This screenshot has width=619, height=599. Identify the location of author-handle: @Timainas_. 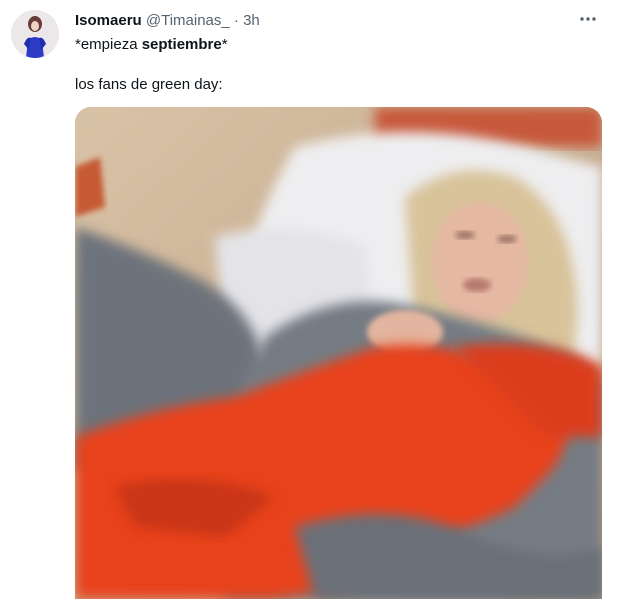
(188, 20).